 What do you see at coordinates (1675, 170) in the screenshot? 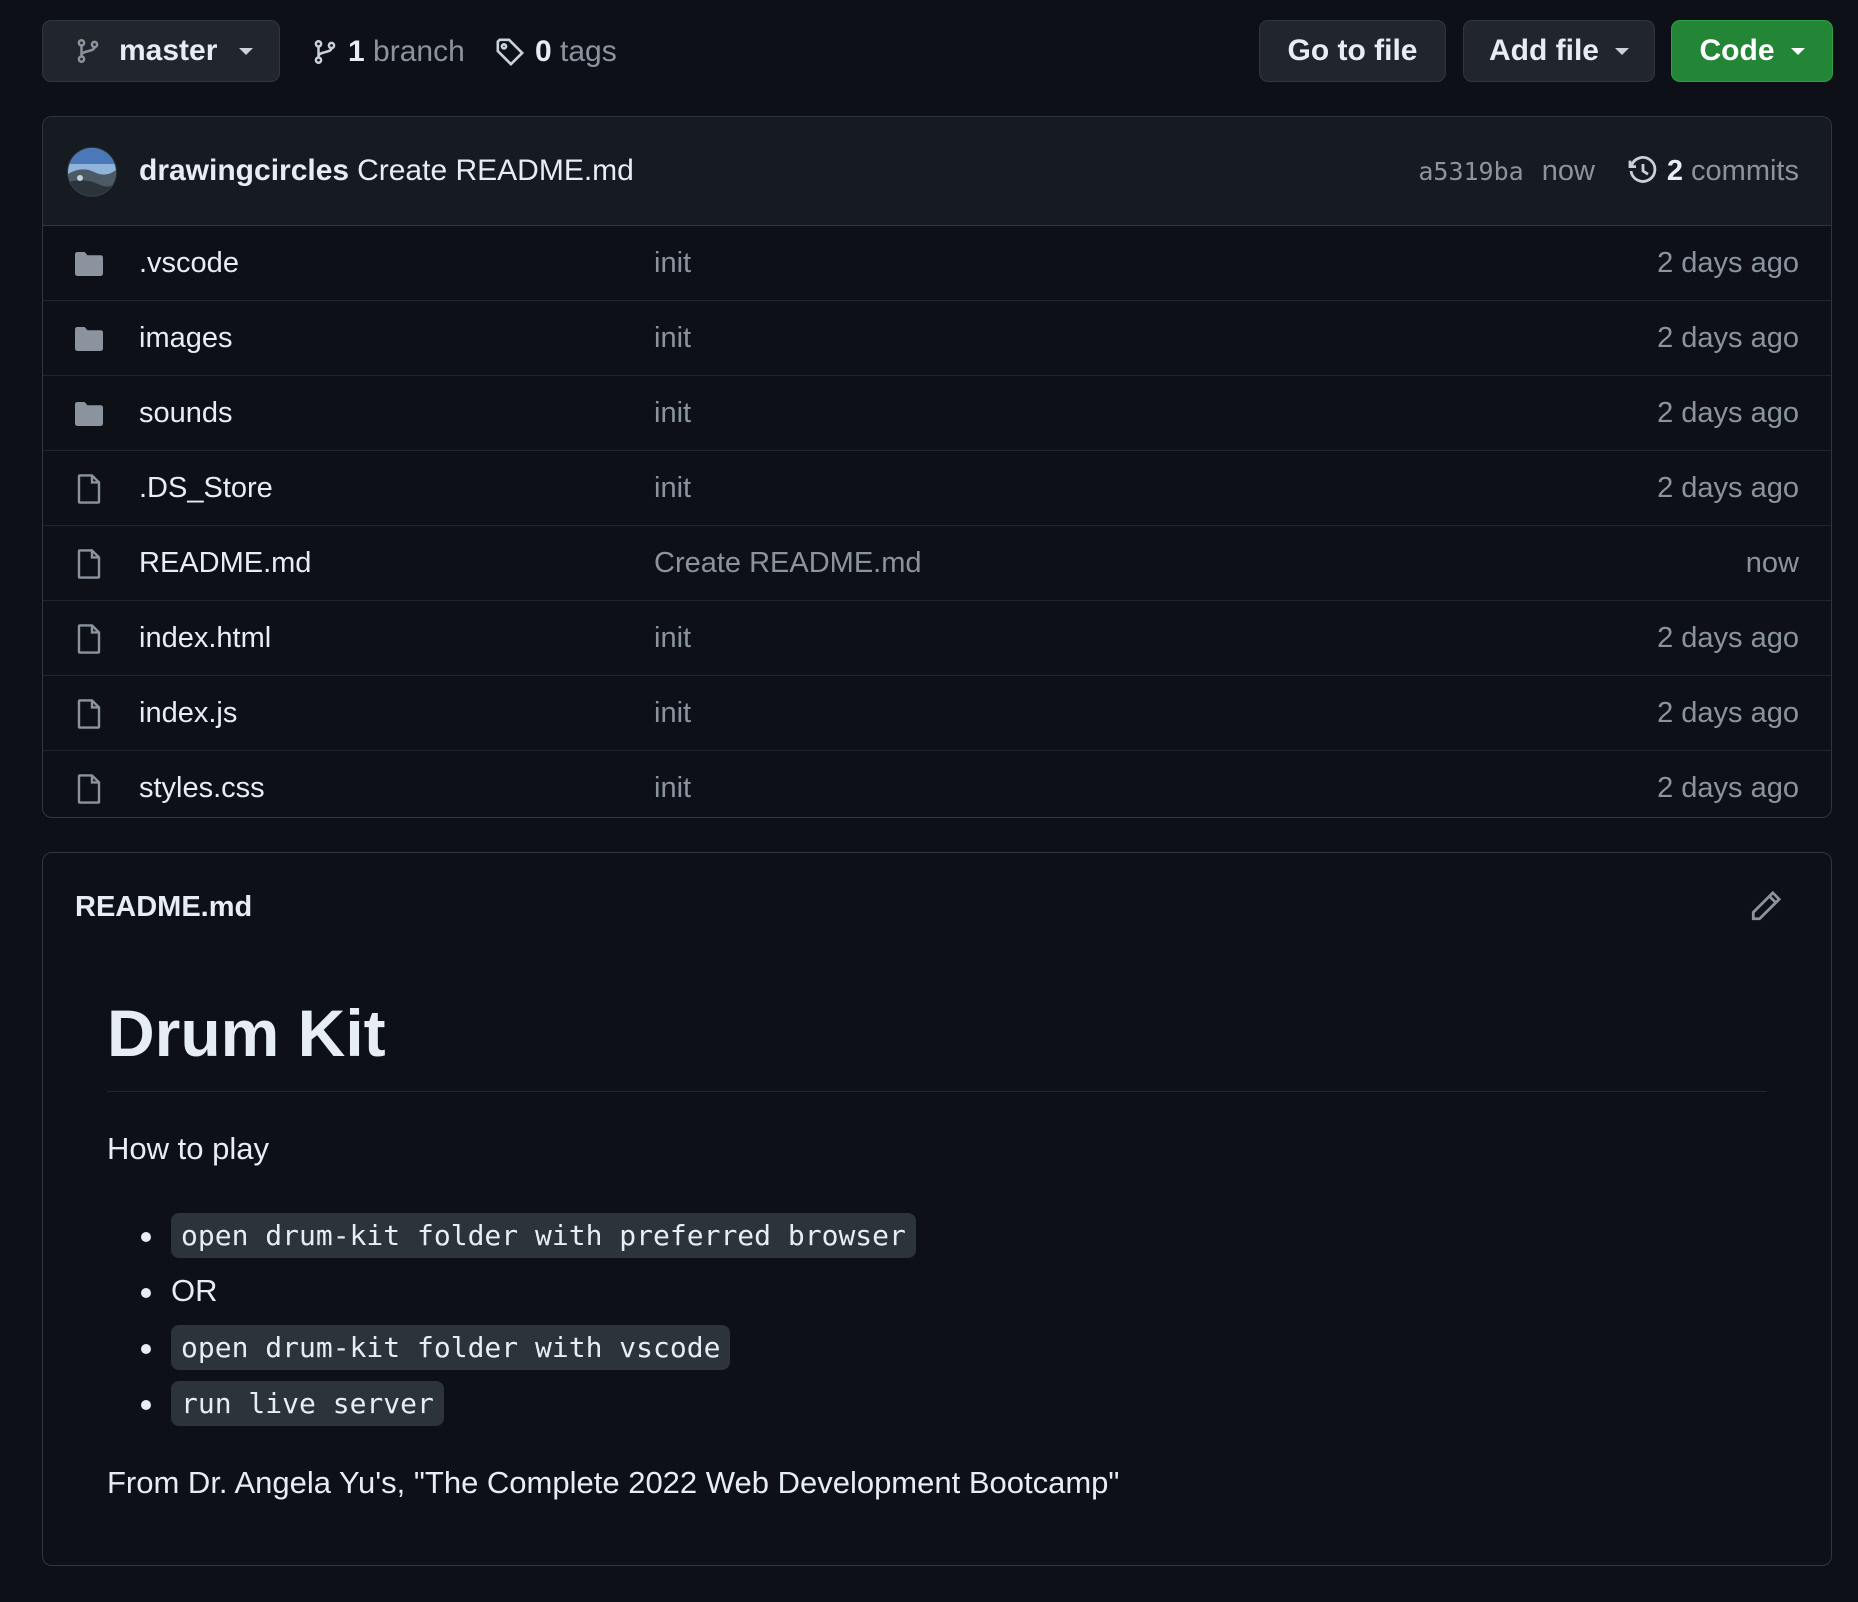
I see `commits-count: 2` at bounding box center [1675, 170].